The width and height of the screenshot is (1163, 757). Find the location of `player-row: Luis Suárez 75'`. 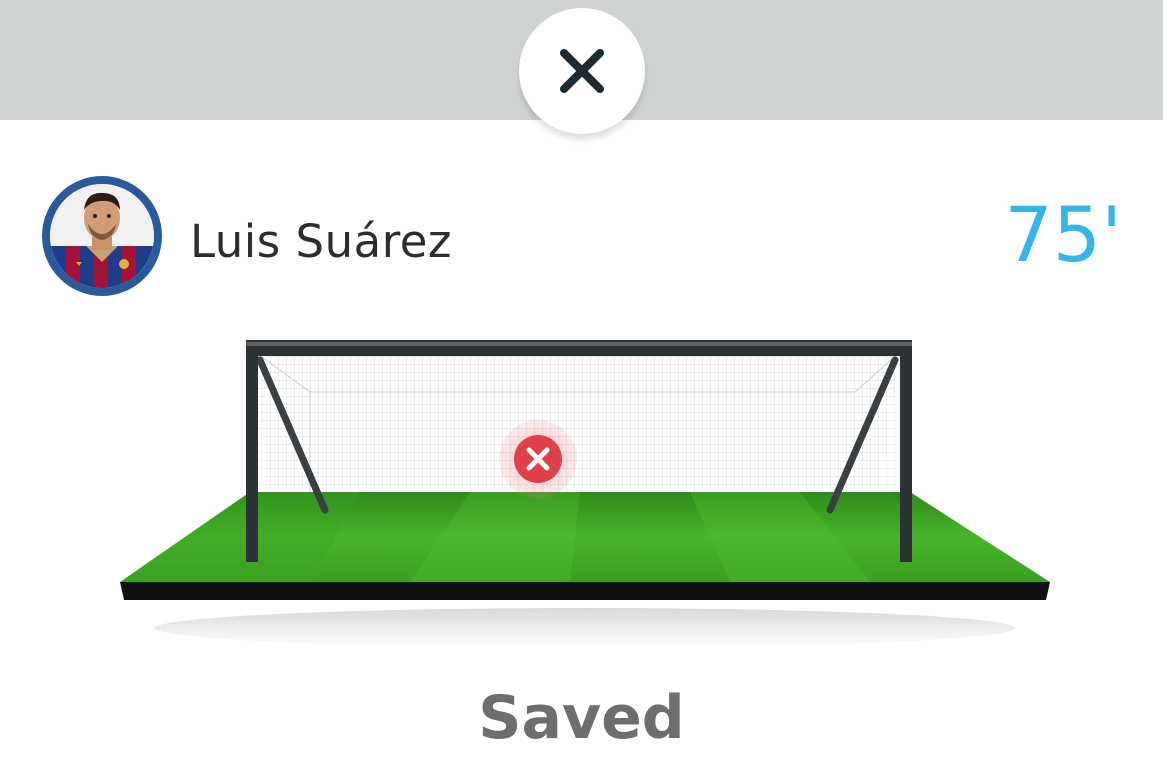

player-row: Luis Suárez 75' is located at coordinates (582, 236).